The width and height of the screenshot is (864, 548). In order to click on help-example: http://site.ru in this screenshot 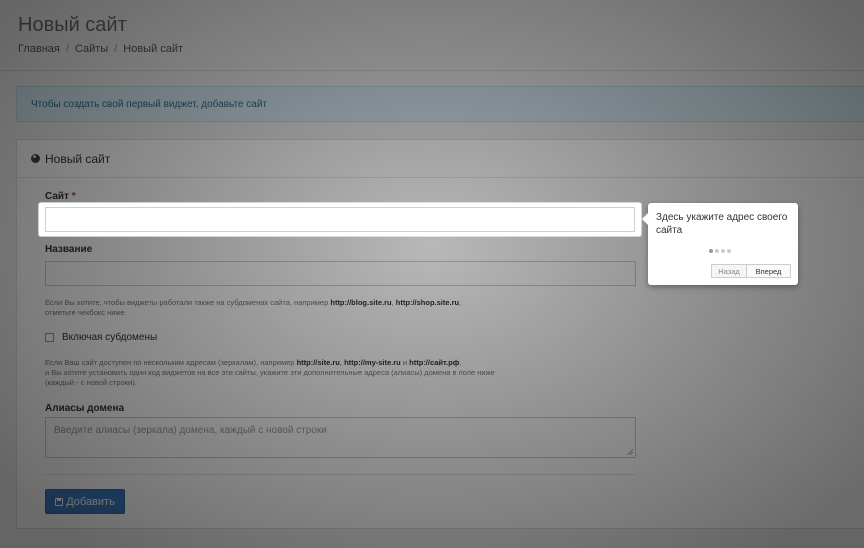, I will do `click(318, 362)`.